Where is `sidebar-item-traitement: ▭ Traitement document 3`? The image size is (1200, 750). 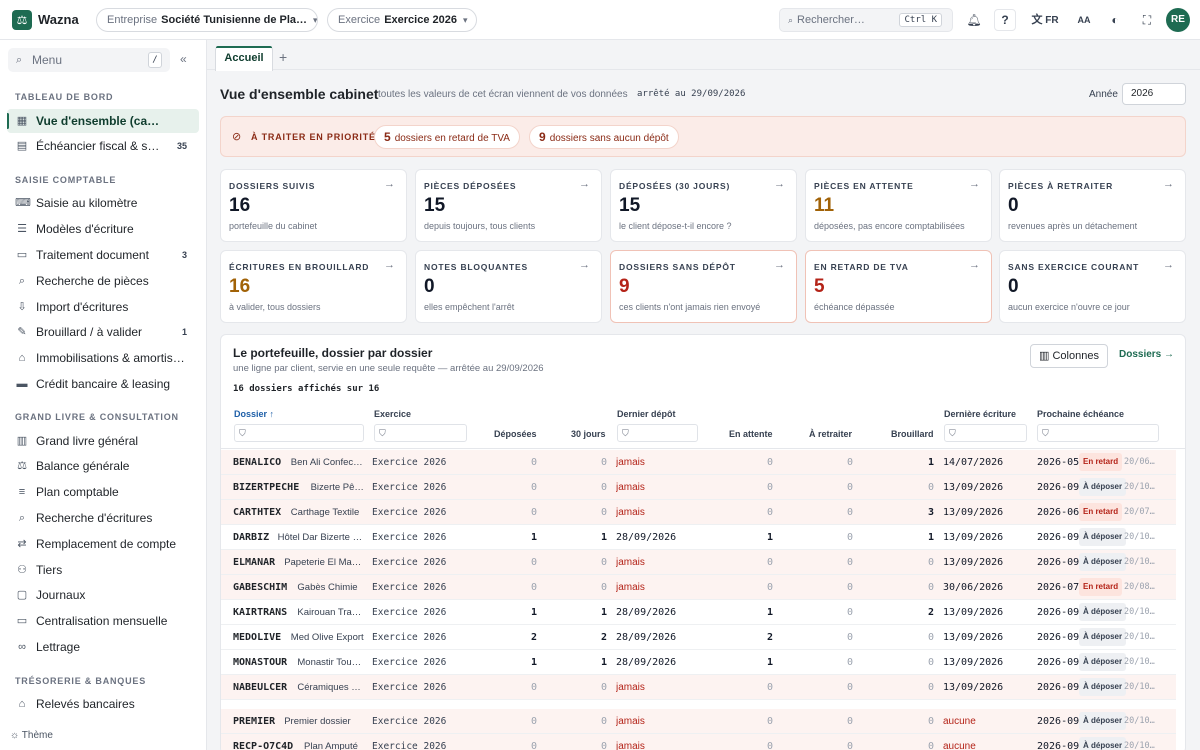
sidebar-item-traitement: ▭ Traitement document 3 is located at coordinates (103, 255).